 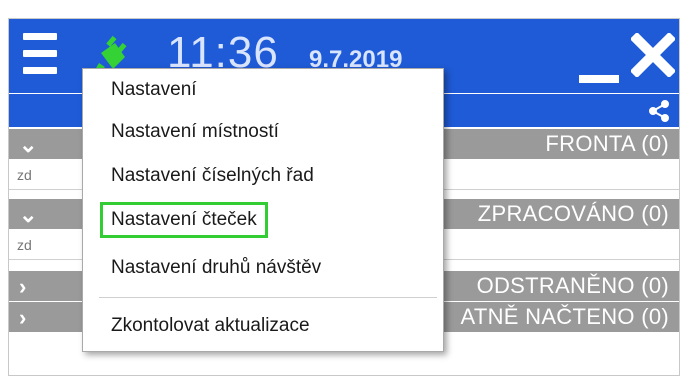 What do you see at coordinates (154, 90) in the screenshot?
I see `menu-item-nastaveni: Nastavení` at bounding box center [154, 90].